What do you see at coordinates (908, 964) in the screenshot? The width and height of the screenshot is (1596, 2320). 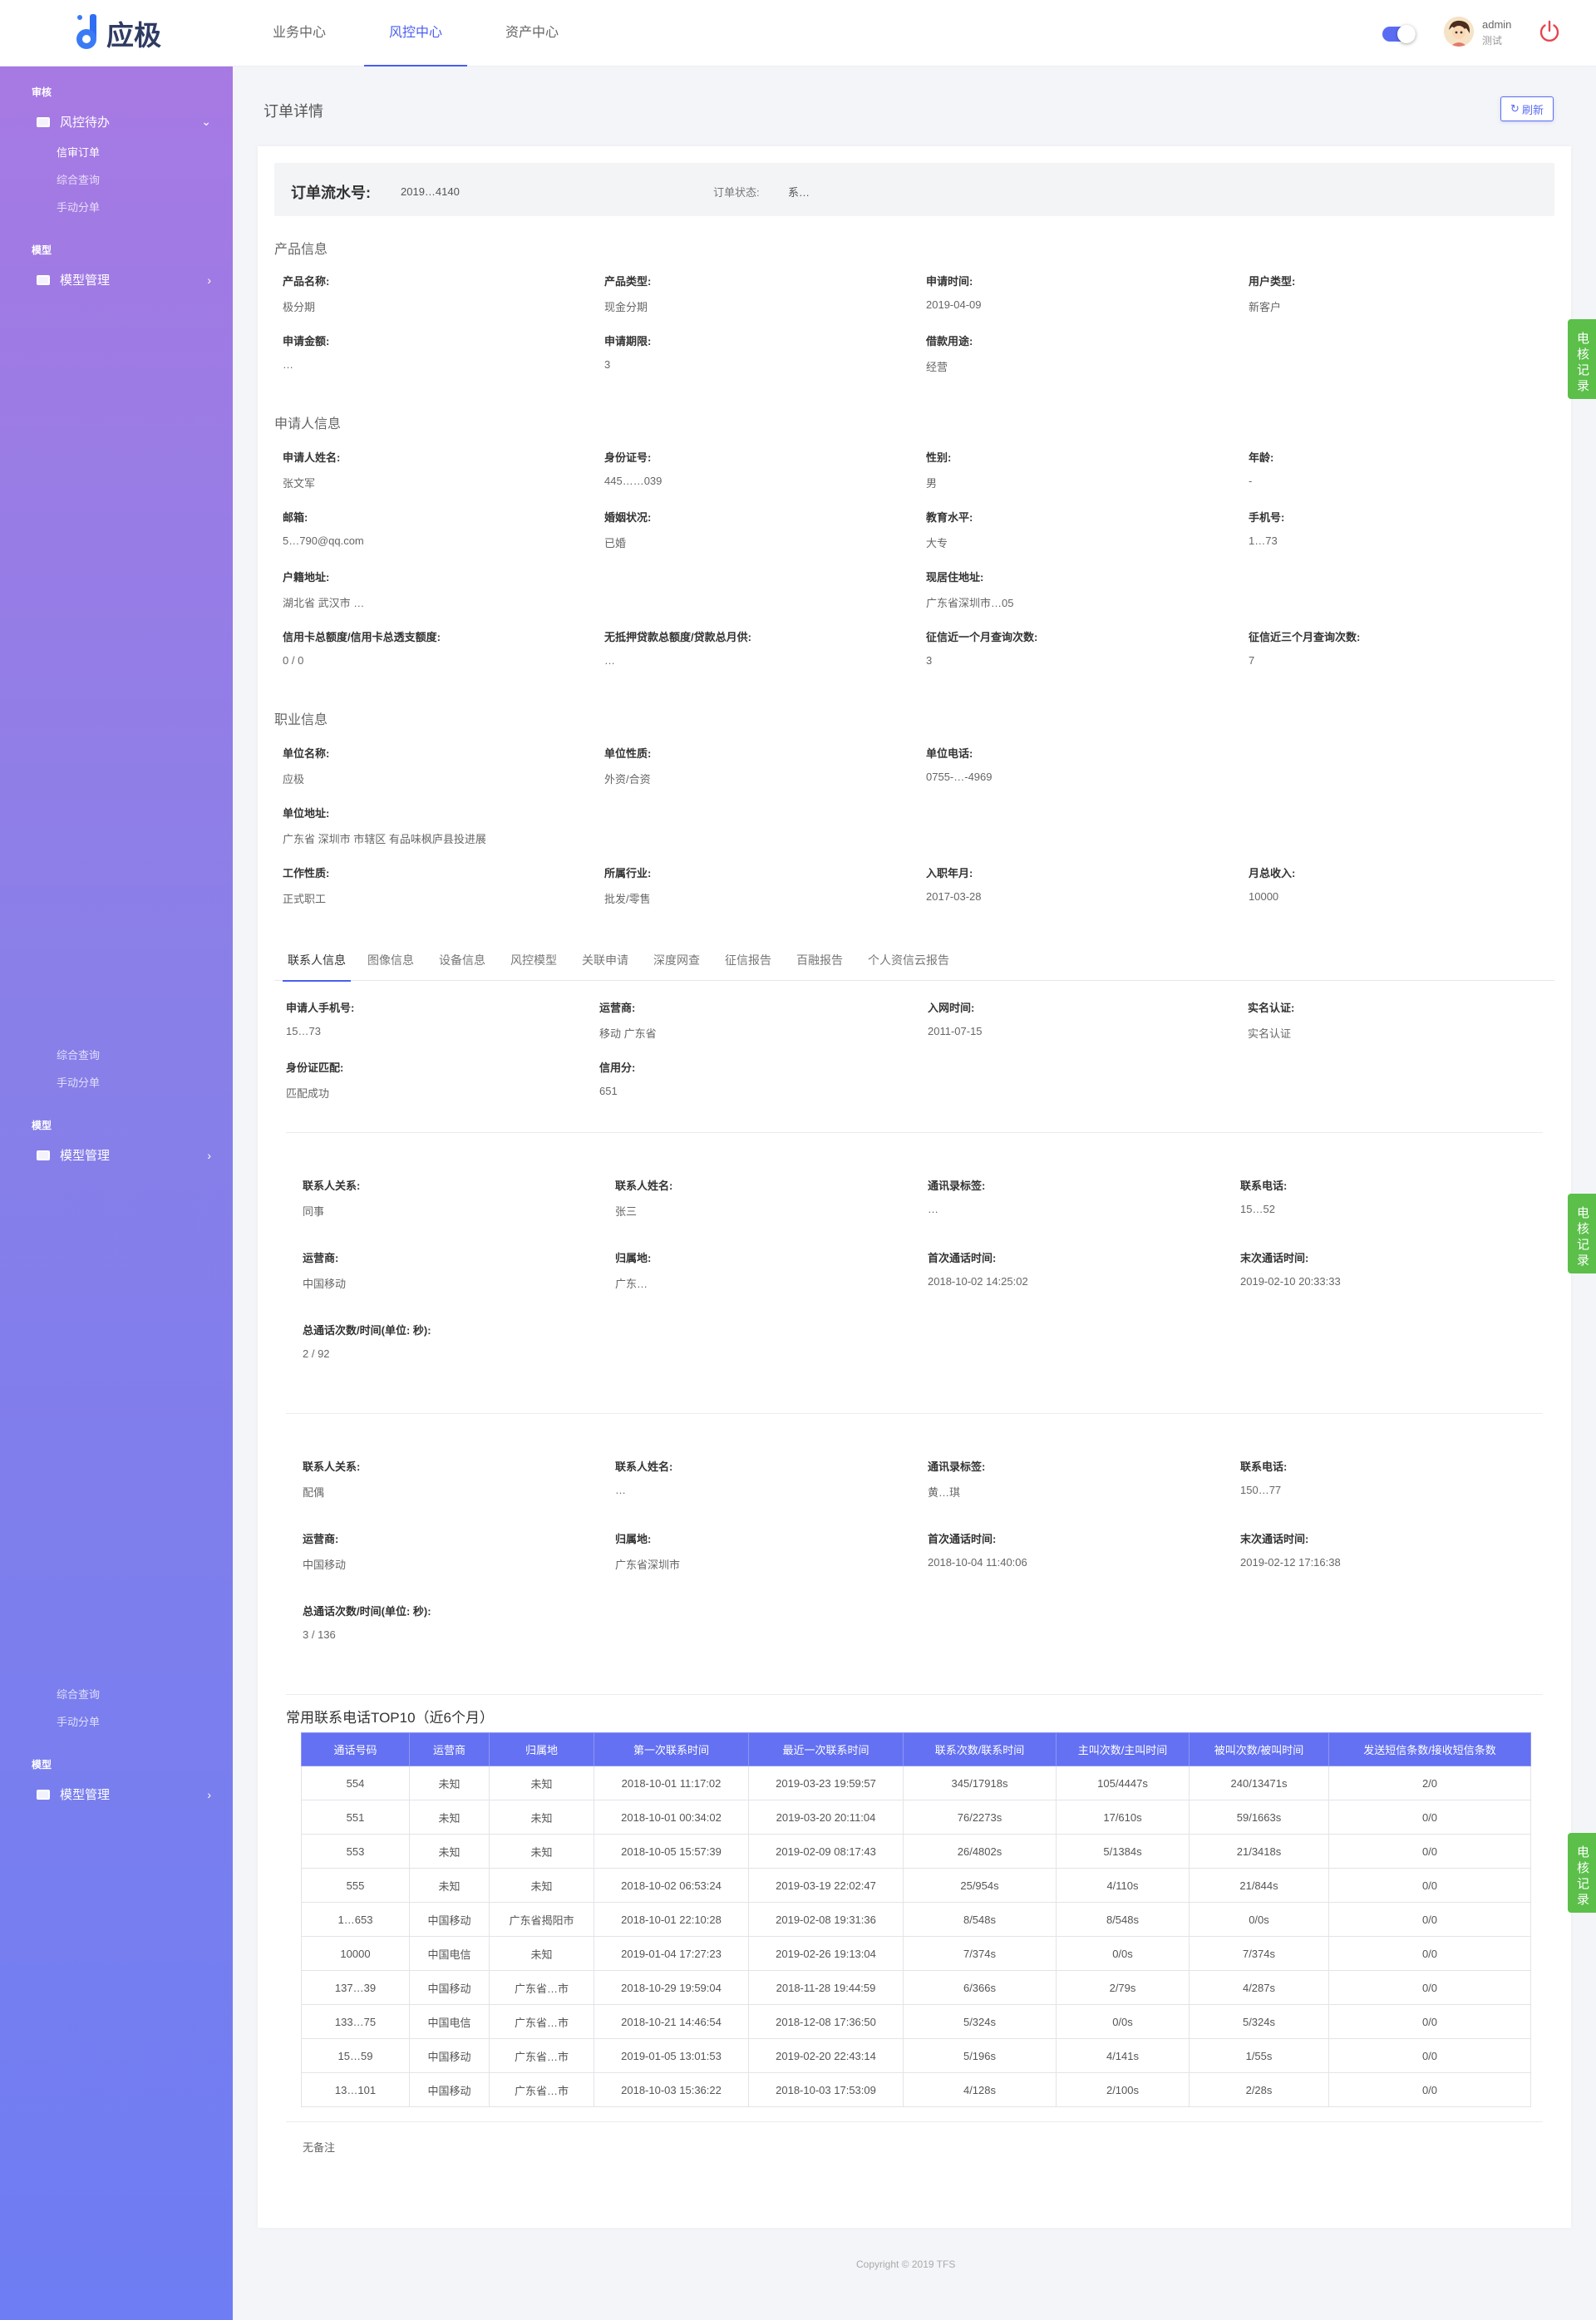 I see `tab-personal-credit-cloud: 个人资信云报告` at bounding box center [908, 964].